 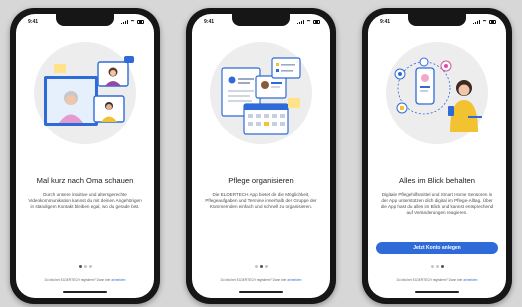 I want to click on care-organization-illustration, so click(x=261, y=93).